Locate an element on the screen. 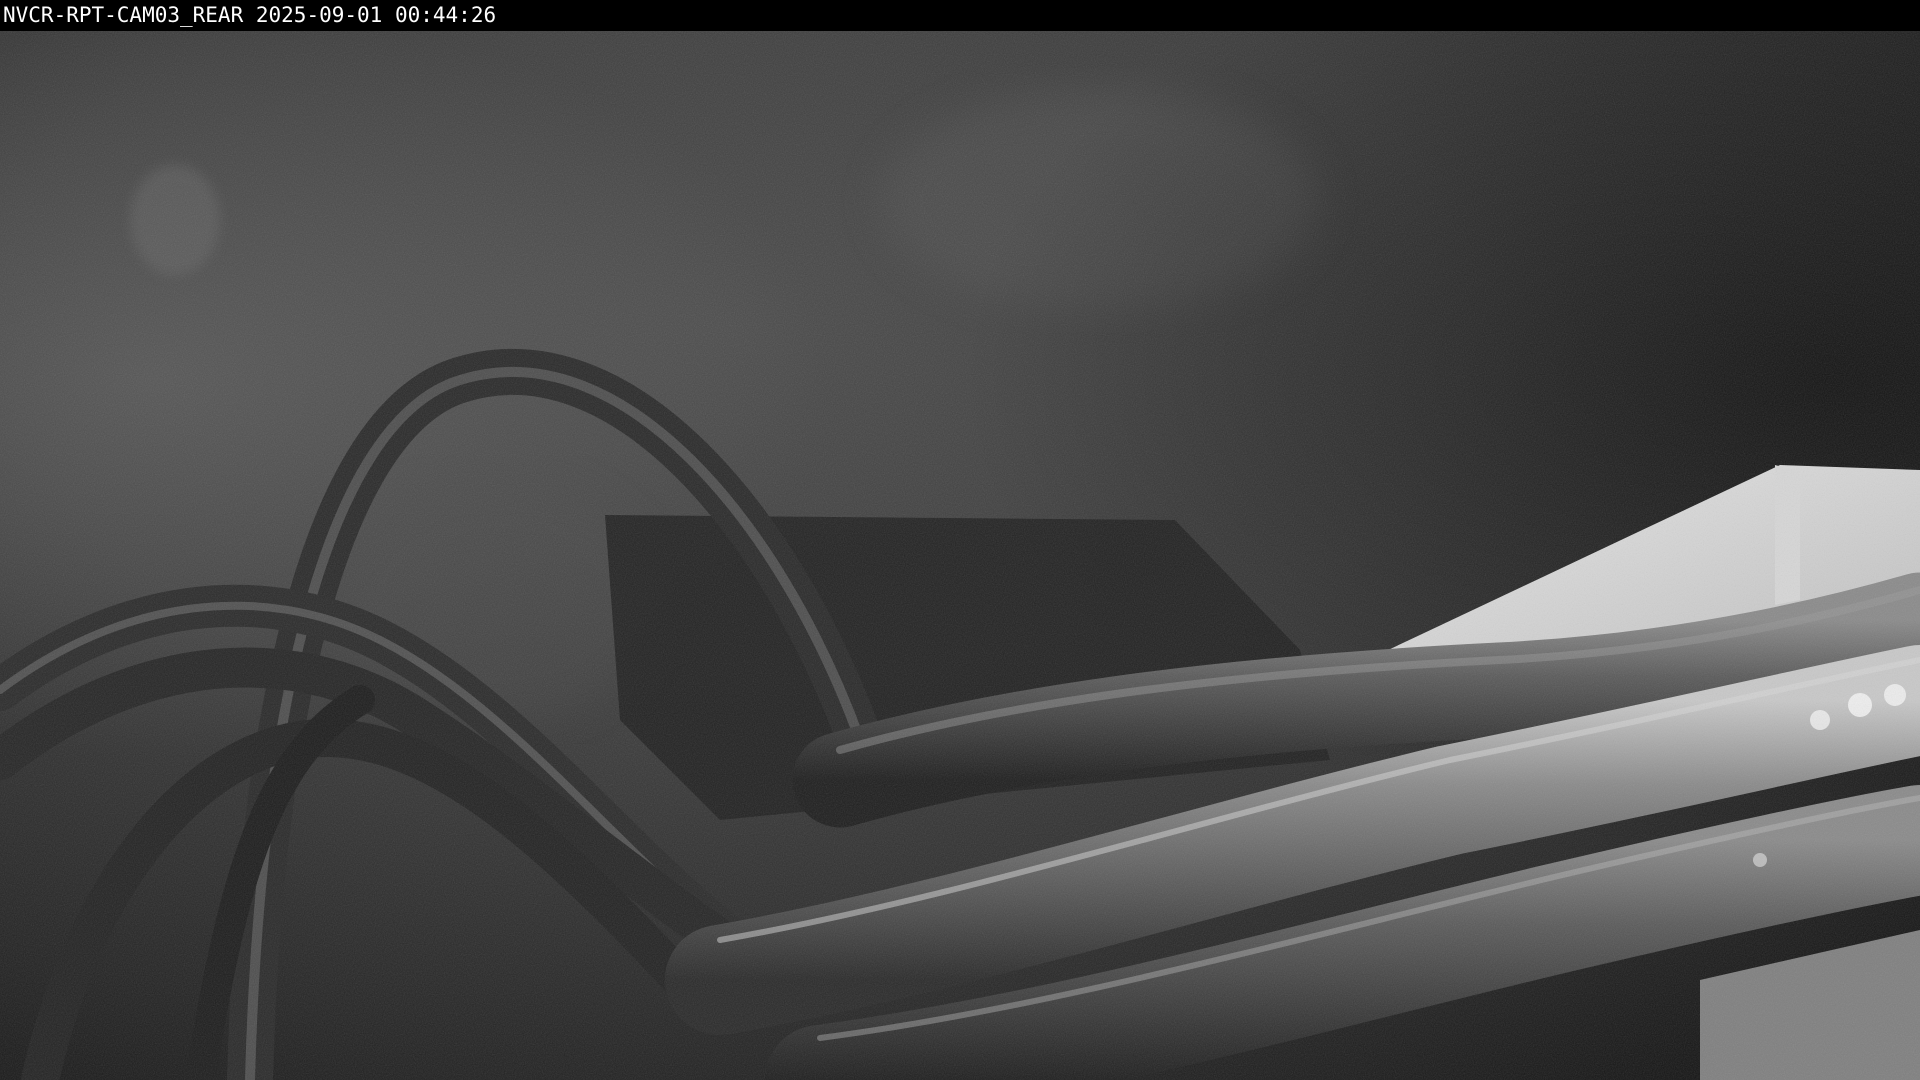 This screenshot has height=1080, width=1920. osd-banner: NVCR-RPT-CAM03_REAR 2025-09-01 00:44:26 is located at coordinates (960, 15).